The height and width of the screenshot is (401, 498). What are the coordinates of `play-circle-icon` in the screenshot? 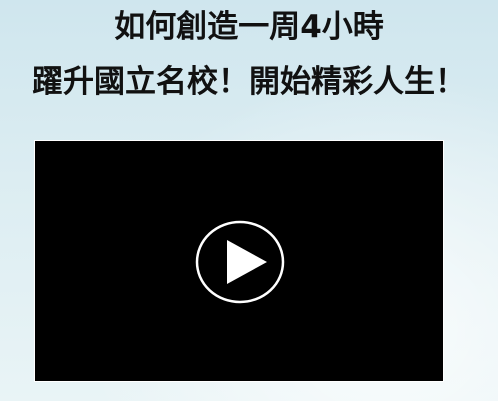 It's located at (240, 262).